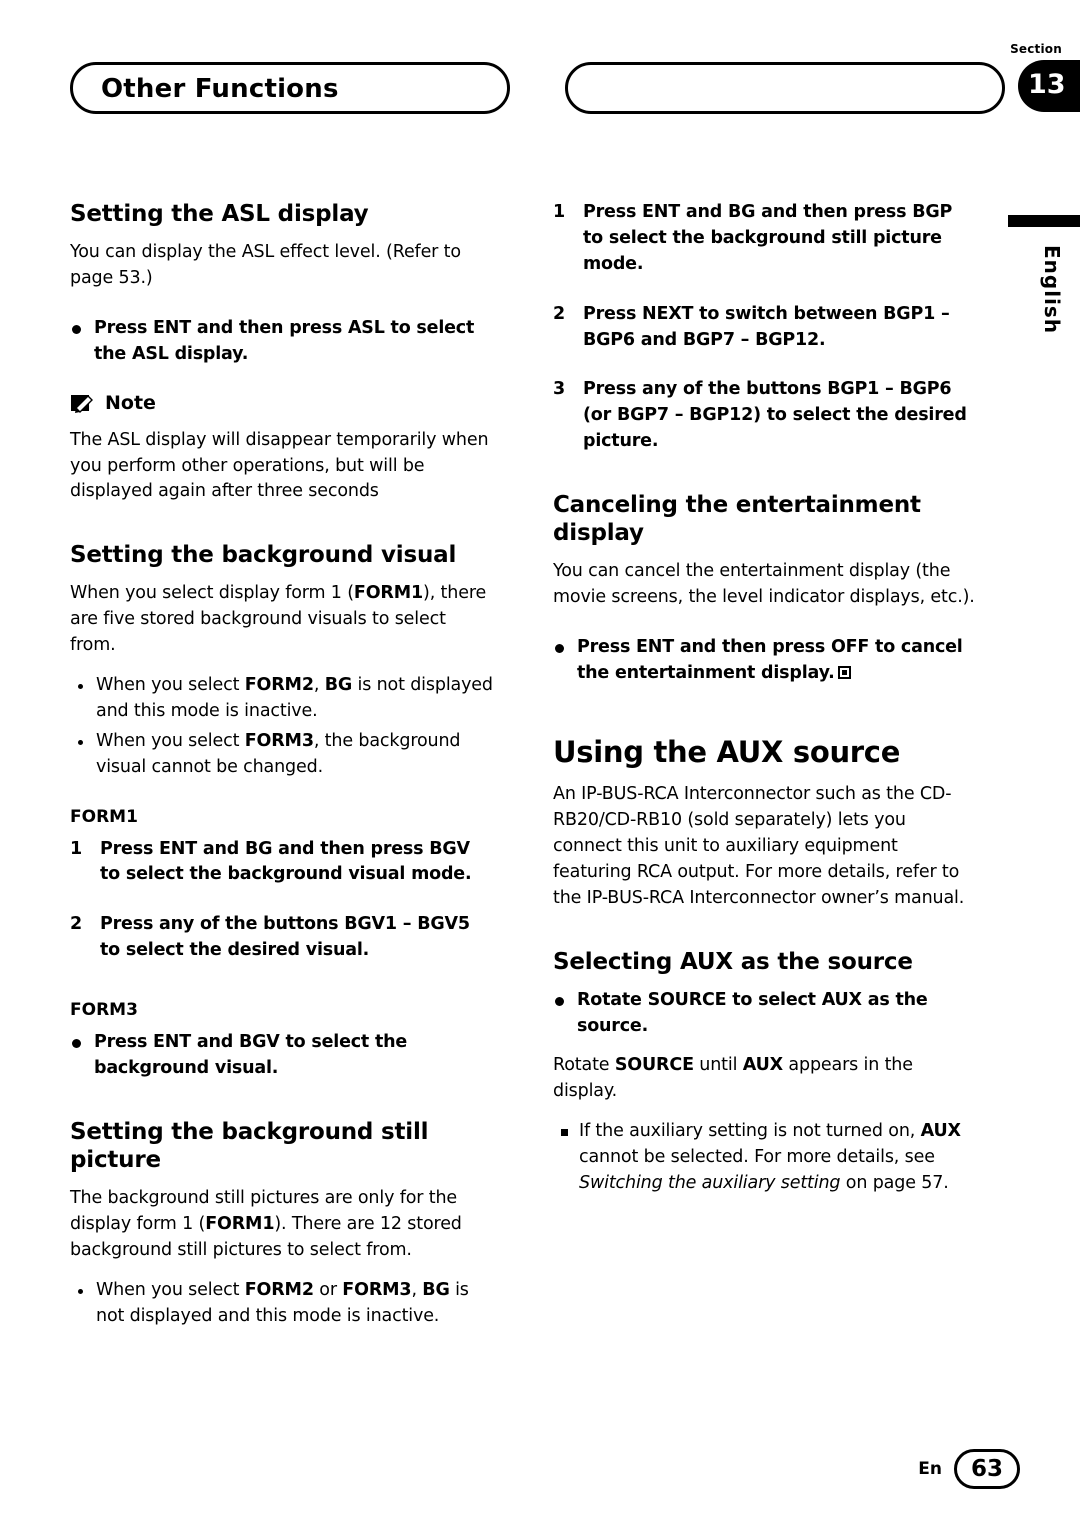 The image size is (1080, 1529). What do you see at coordinates (104, 1010) in the screenshot?
I see `label-form3: FORM3` at bounding box center [104, 1010].